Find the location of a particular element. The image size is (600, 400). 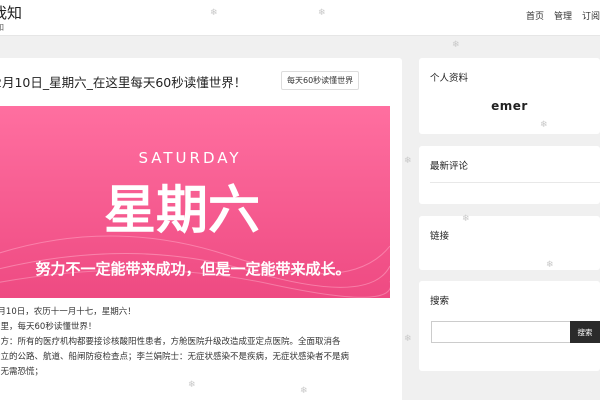

banner-eng-day: SATURDAY is located at coordinates (189, 158).